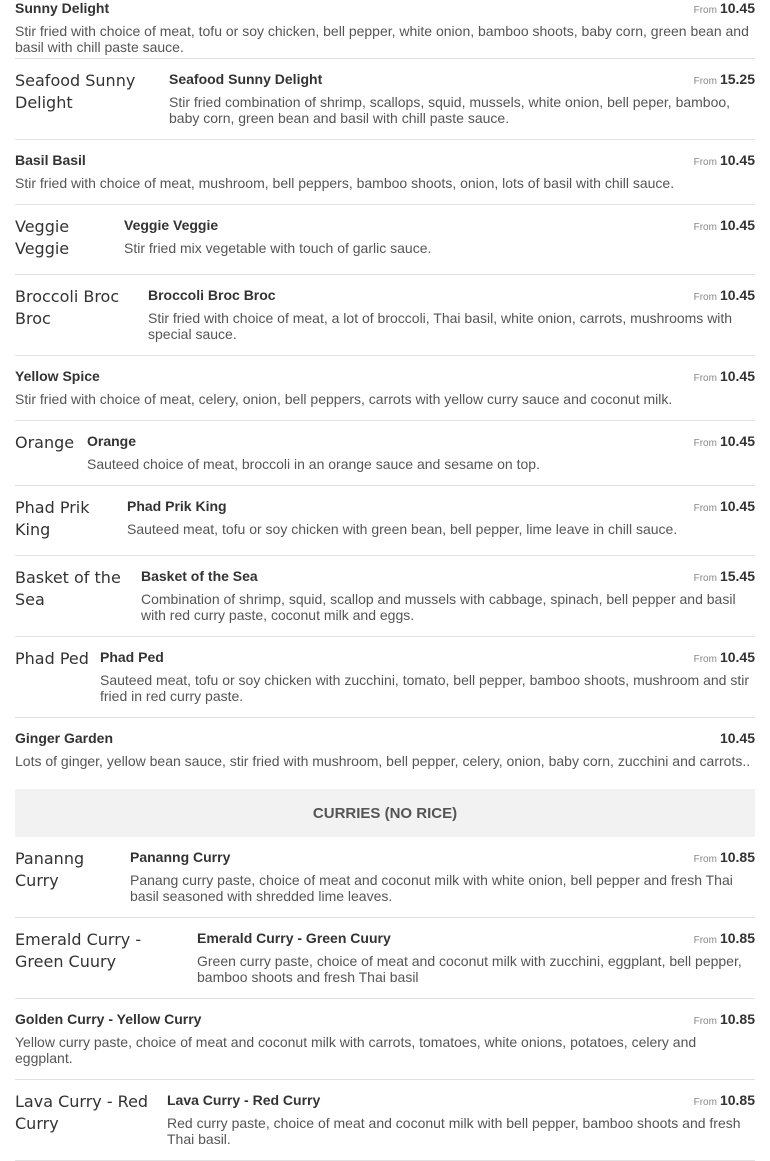  I want to click on item-image: Pananng Curry, so click(70, 870).